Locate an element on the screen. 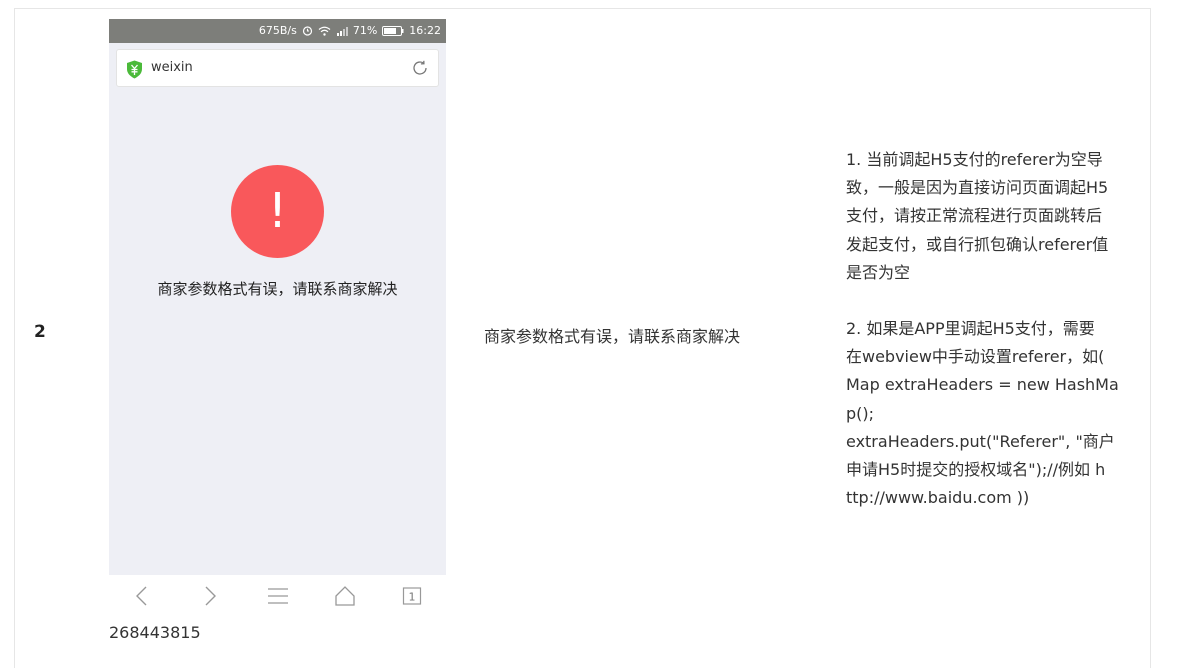 The width and height of the screenshot is (1199, 668). battery-icon is located at coordinates (393, 30).